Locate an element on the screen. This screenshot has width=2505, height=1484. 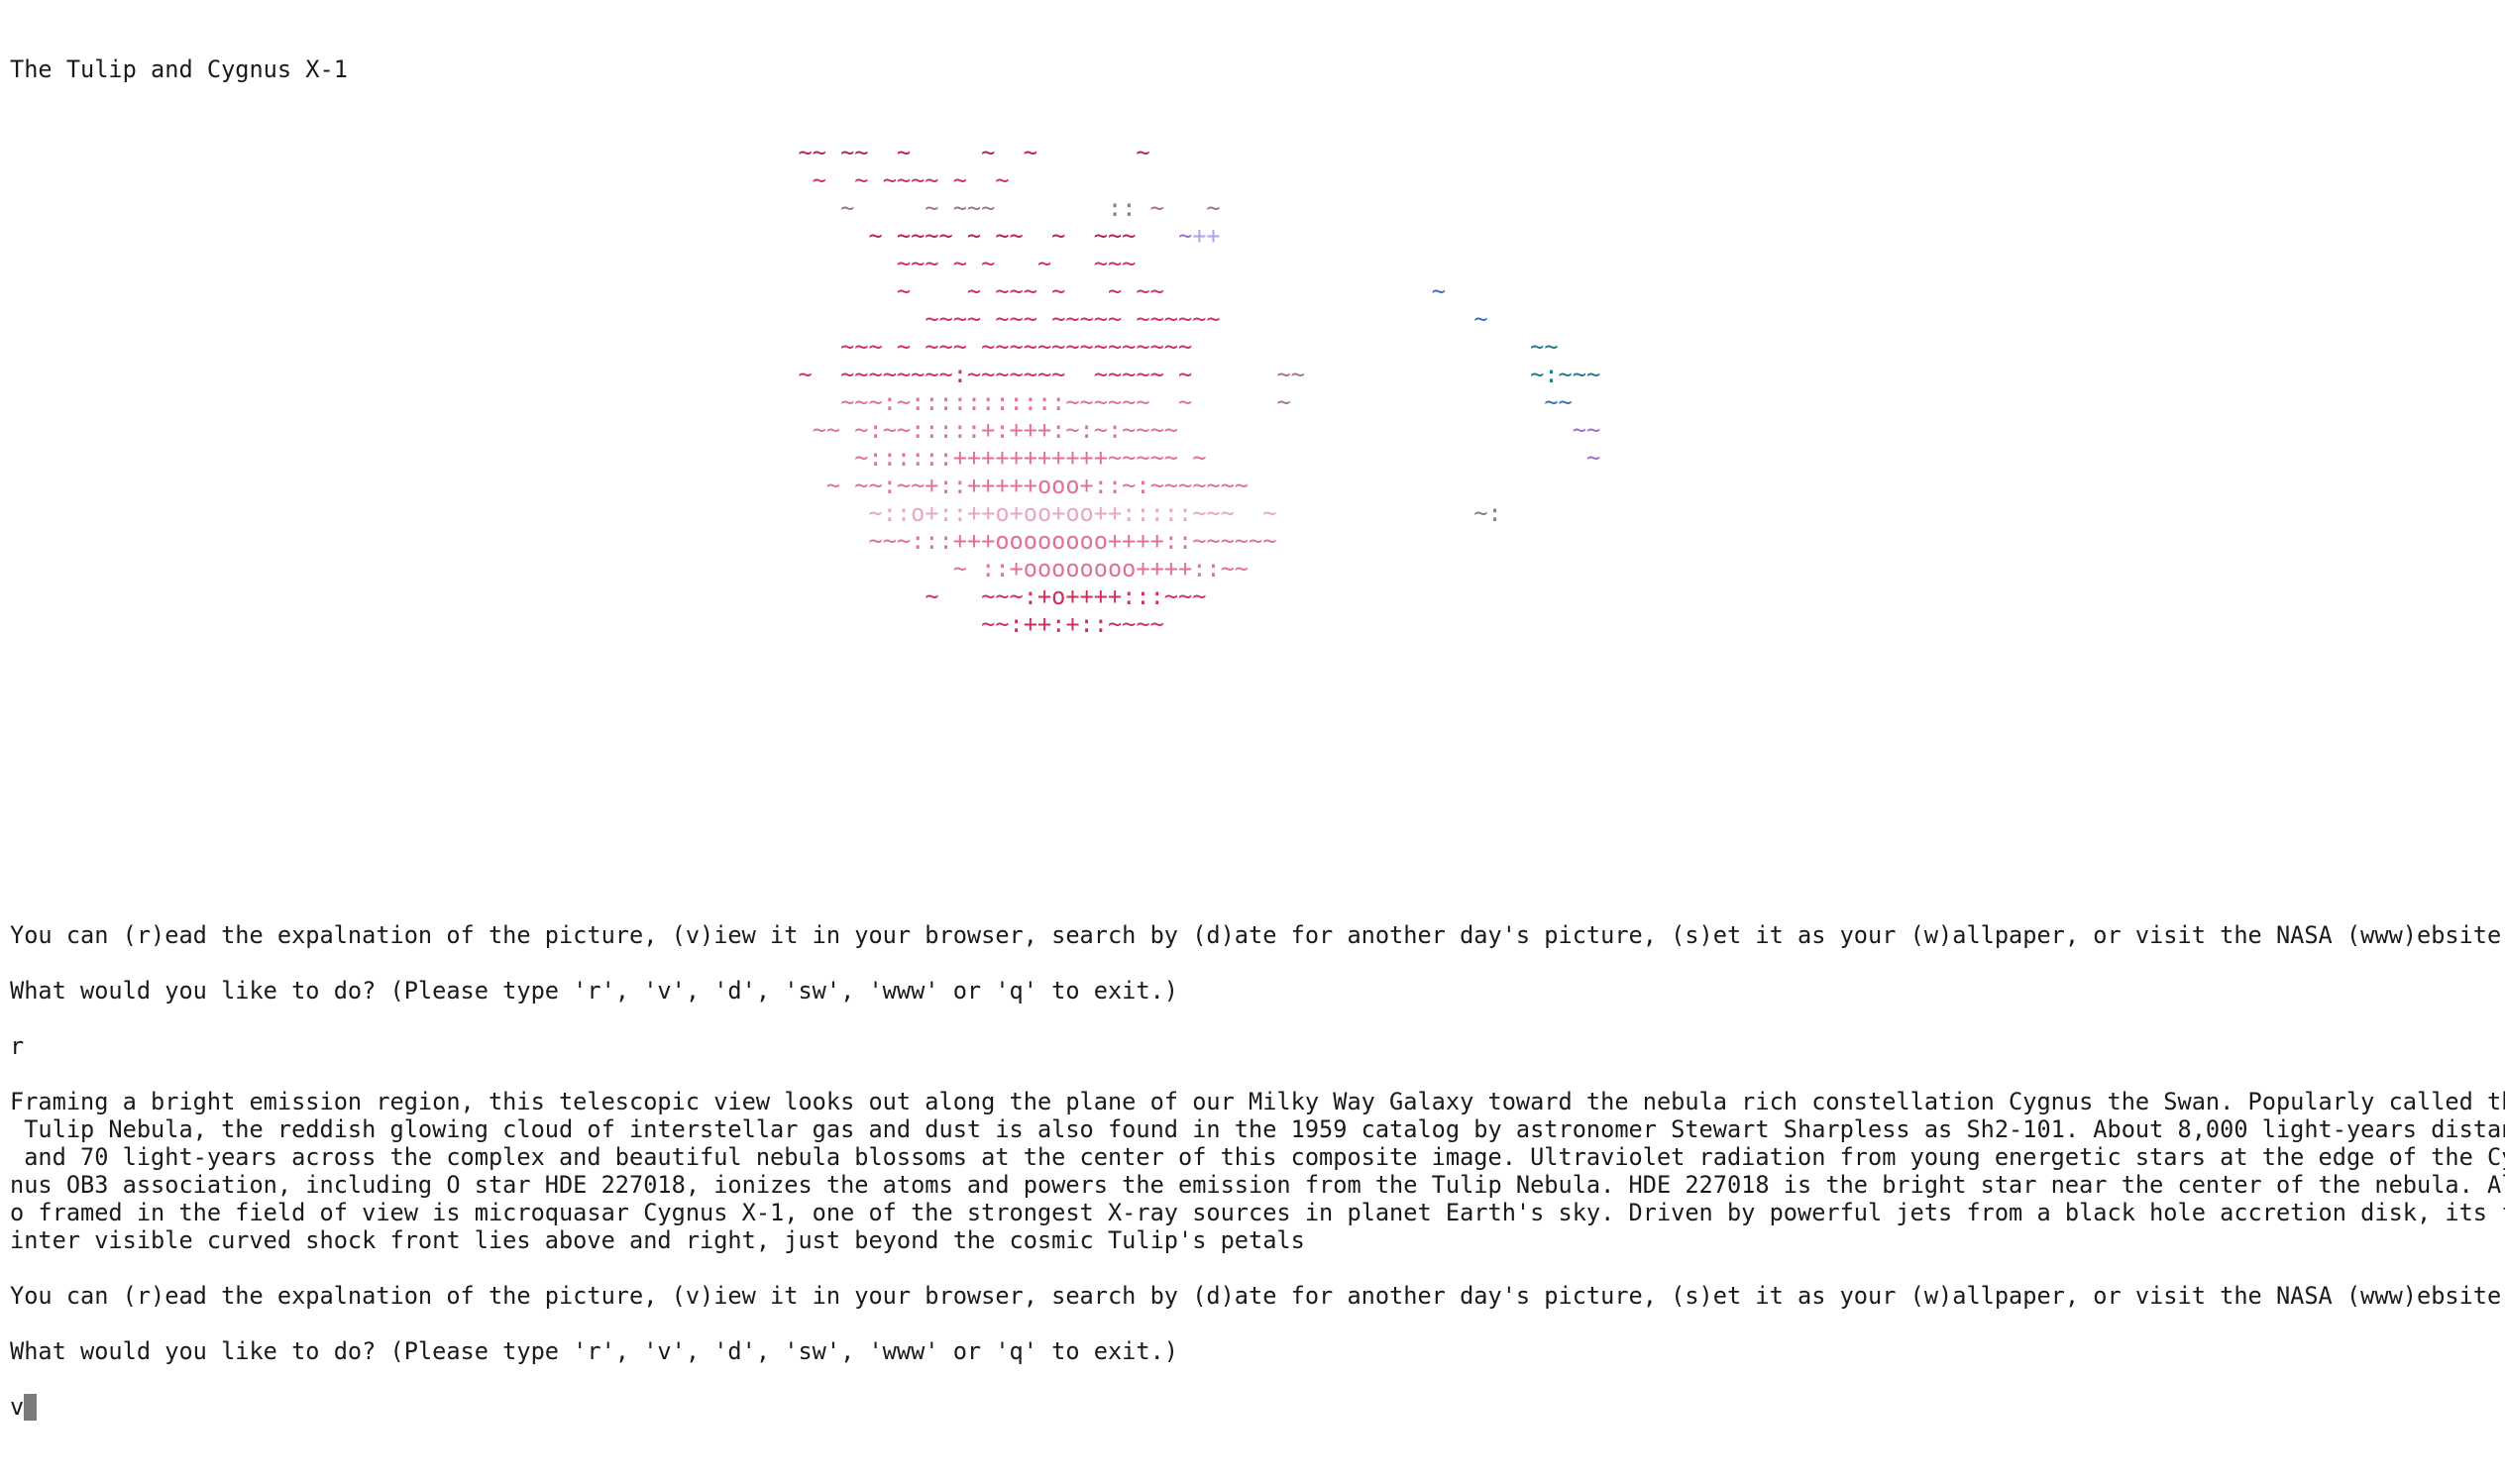
ascii-art-segment: :: is located at coordinates (1122, 208).